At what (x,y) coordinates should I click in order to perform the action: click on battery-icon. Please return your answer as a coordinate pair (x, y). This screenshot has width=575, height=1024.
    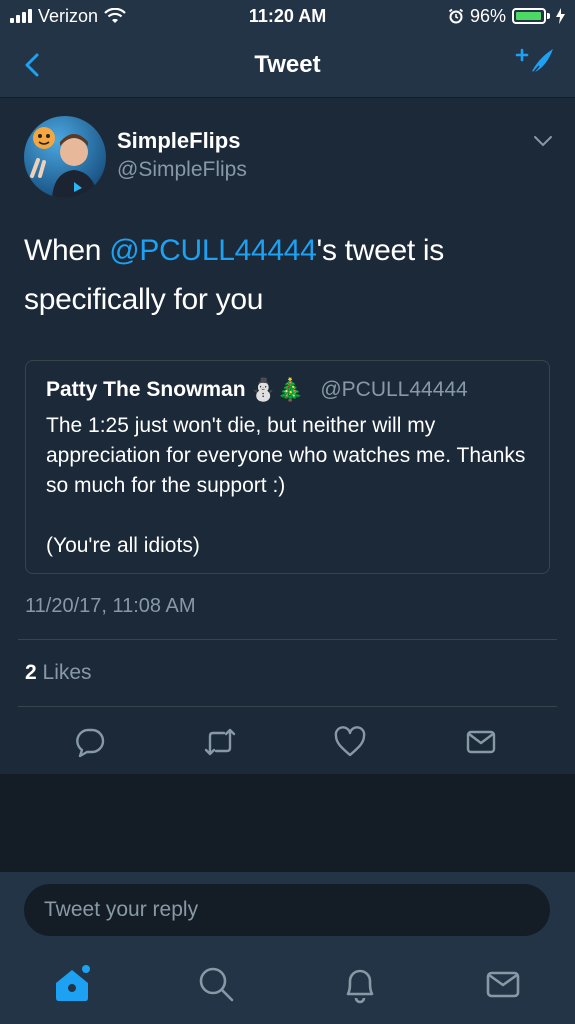
    Looking at the image, I should click on (531, 16).